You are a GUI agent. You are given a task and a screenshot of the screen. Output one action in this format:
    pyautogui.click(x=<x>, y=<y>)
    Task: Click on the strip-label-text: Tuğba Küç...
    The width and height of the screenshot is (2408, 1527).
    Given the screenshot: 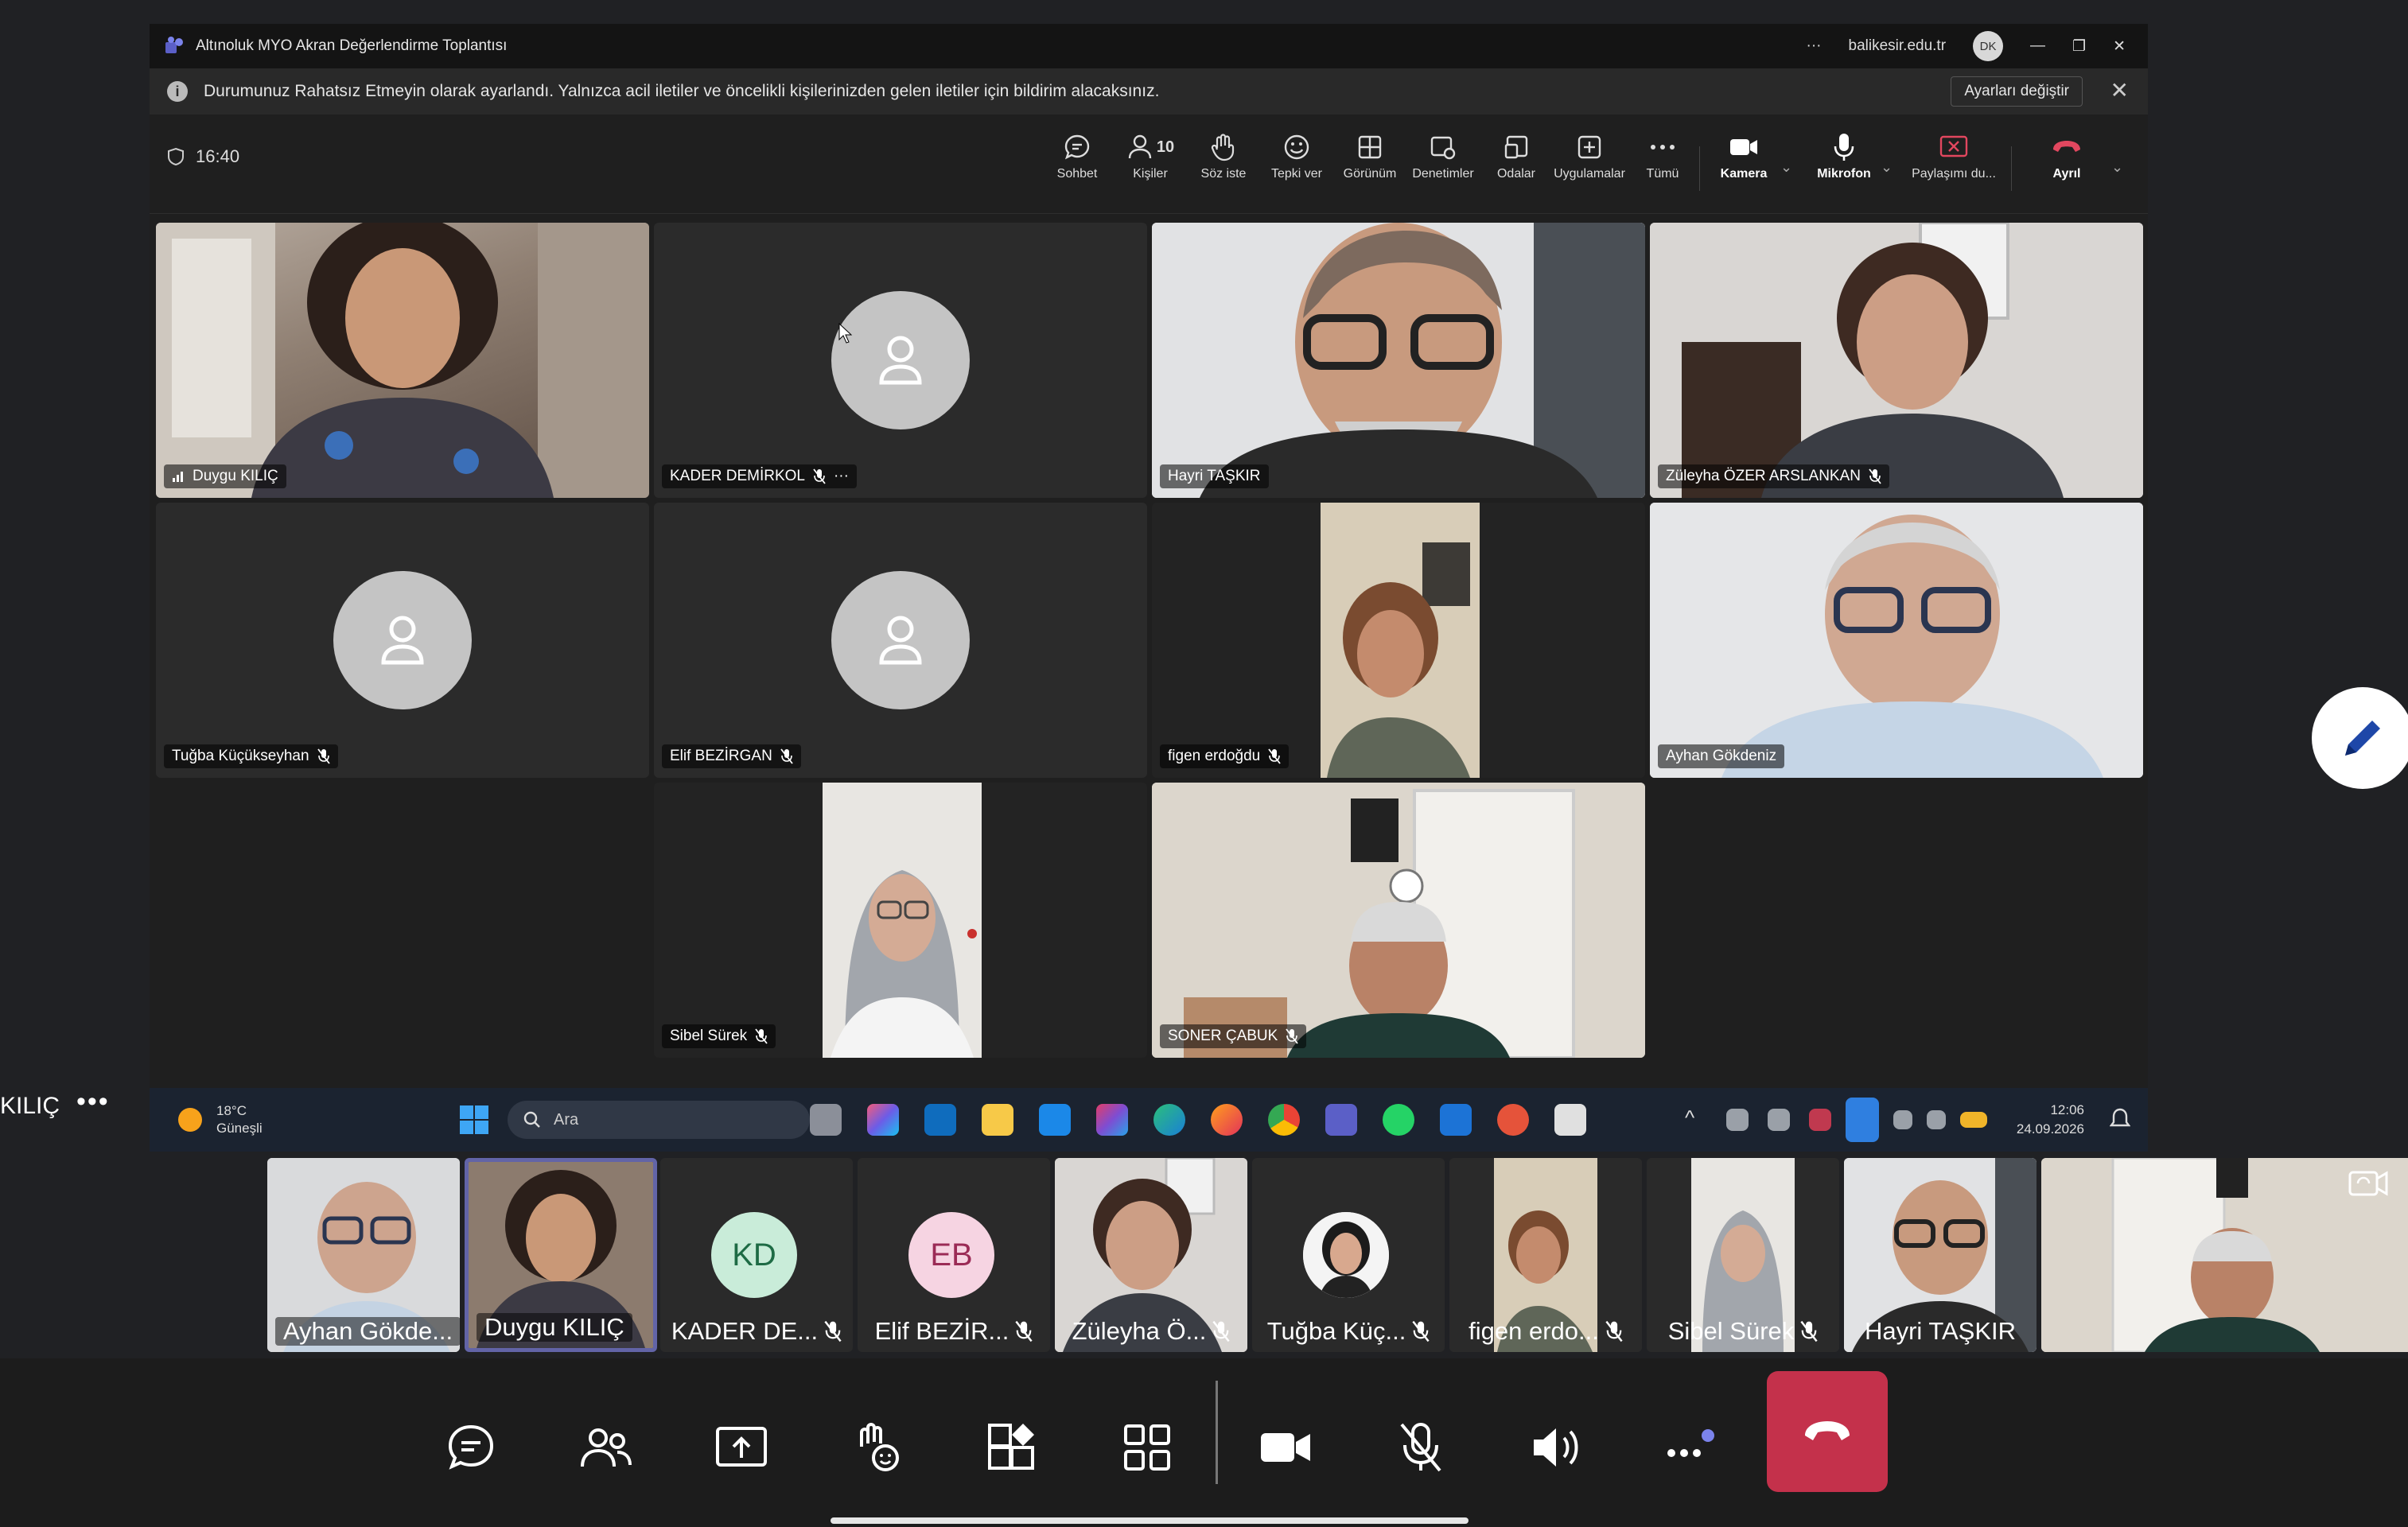 What is the action you would take?
    pyautogui.click(x=1336, y=1331)
    